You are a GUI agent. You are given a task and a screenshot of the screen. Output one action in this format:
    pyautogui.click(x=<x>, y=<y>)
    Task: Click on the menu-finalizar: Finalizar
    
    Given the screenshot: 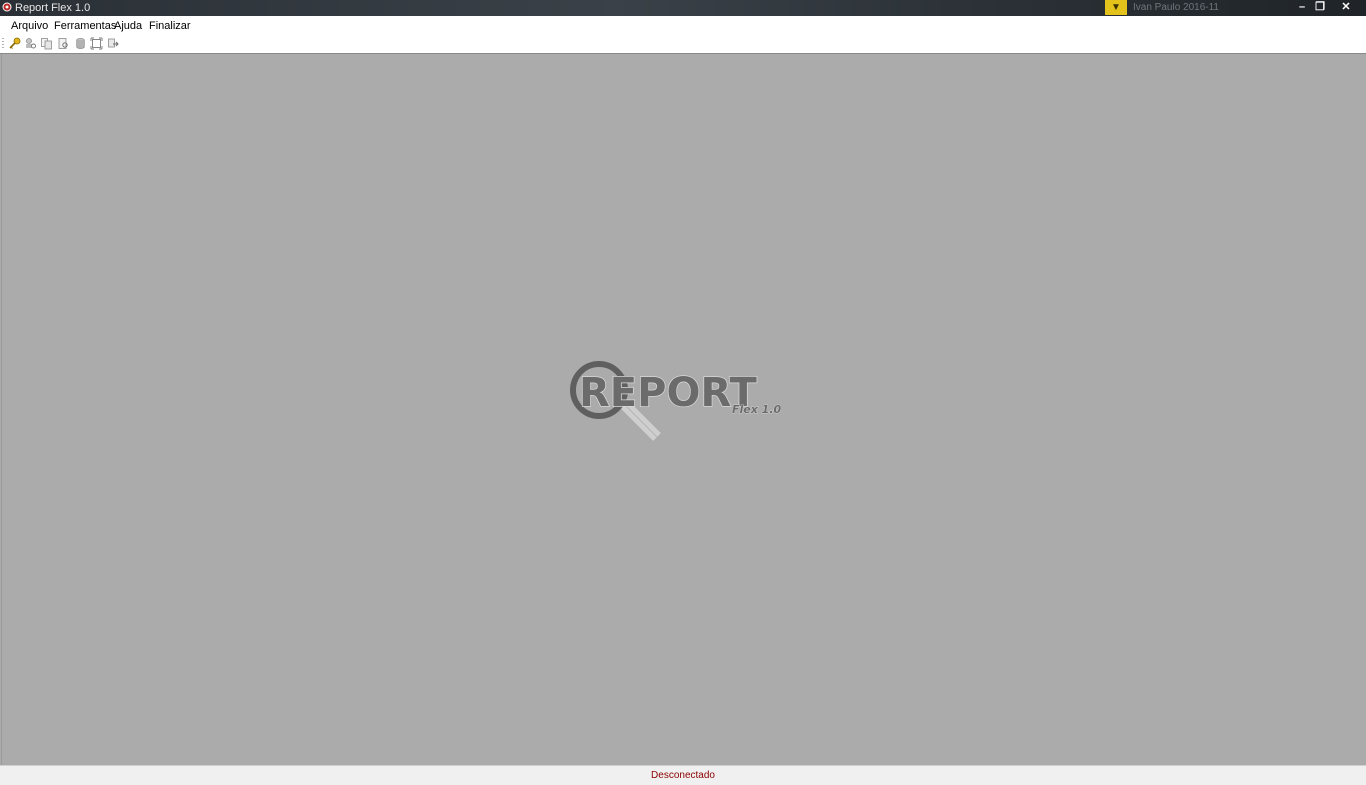 What is the action you would take?
    pyautogui.click(x=170, y=26)
    